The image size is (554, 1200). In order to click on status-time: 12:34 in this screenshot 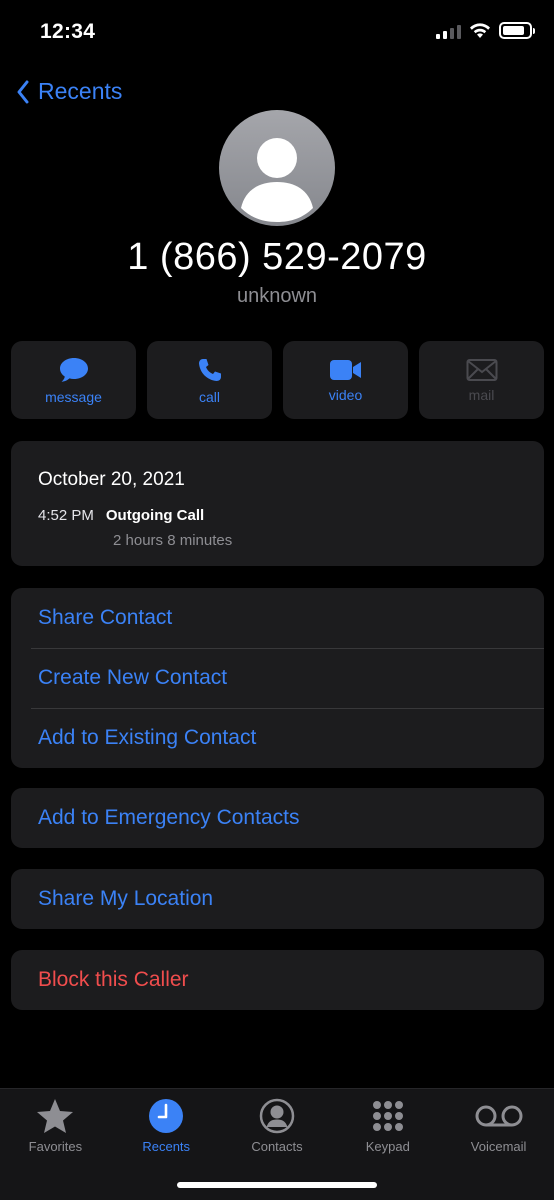, I will do `click(68, 31)`.